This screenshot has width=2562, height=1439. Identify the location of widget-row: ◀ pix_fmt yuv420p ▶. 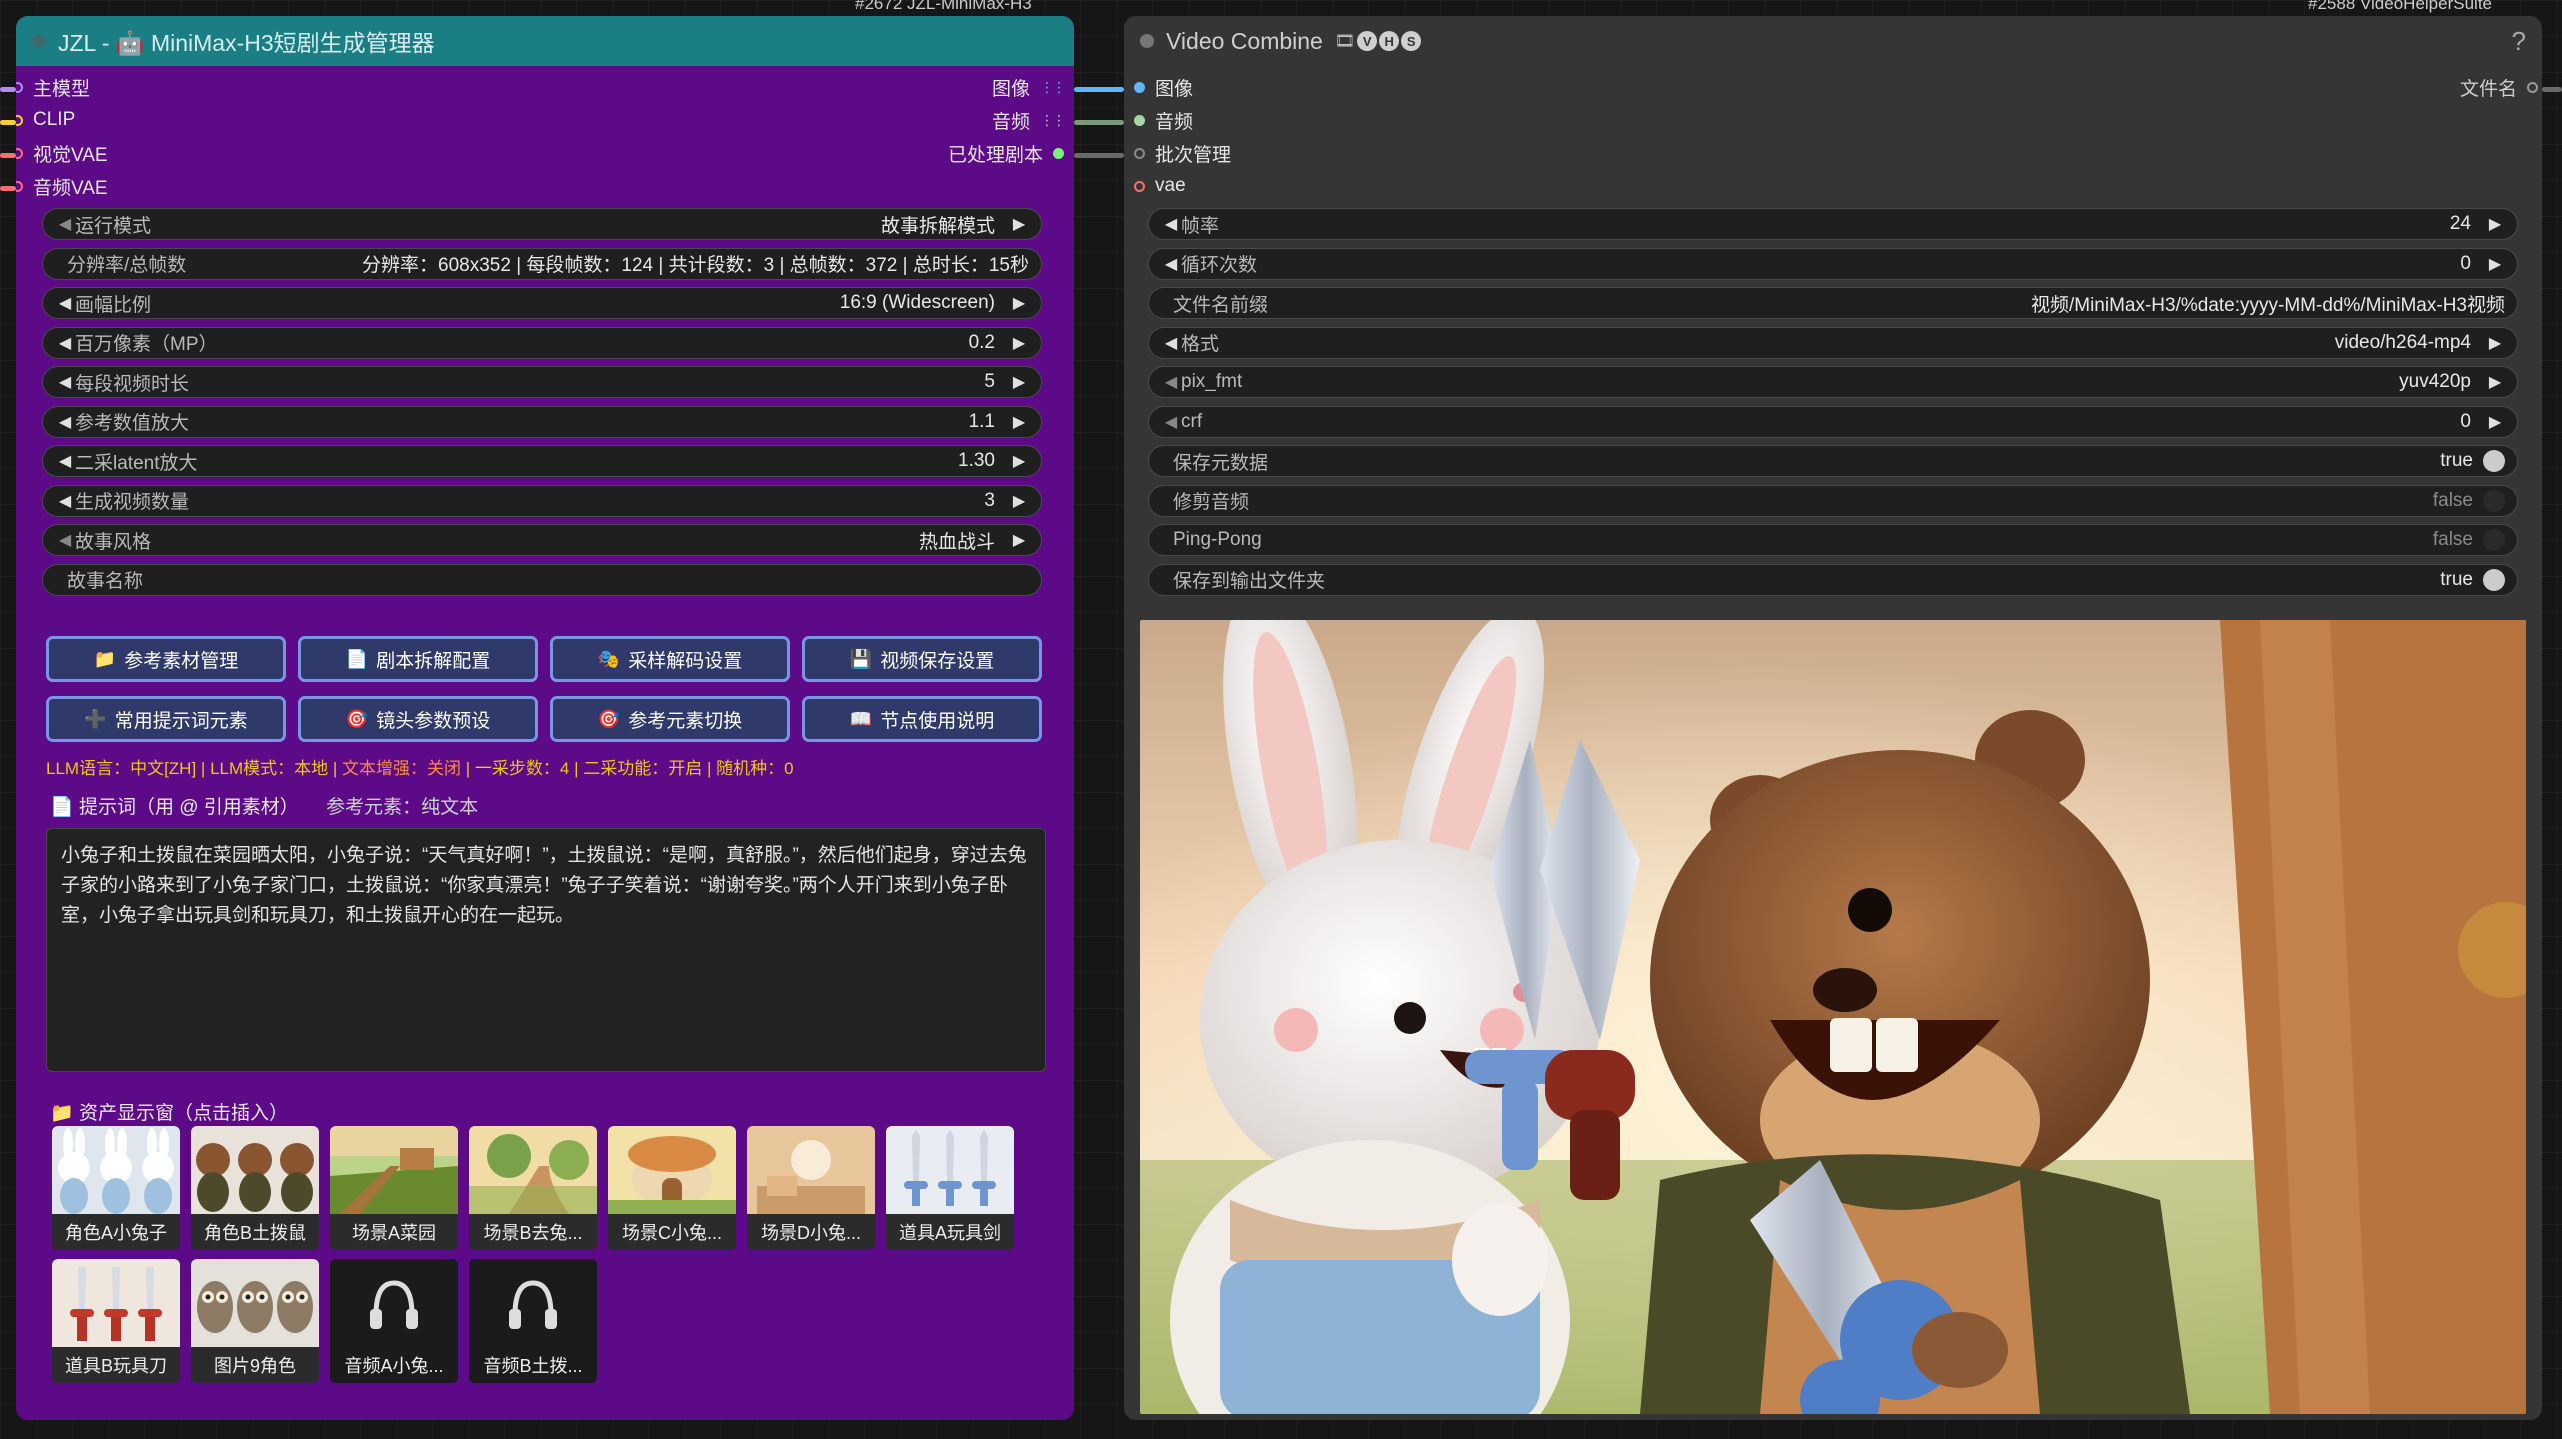
(1833, 382).